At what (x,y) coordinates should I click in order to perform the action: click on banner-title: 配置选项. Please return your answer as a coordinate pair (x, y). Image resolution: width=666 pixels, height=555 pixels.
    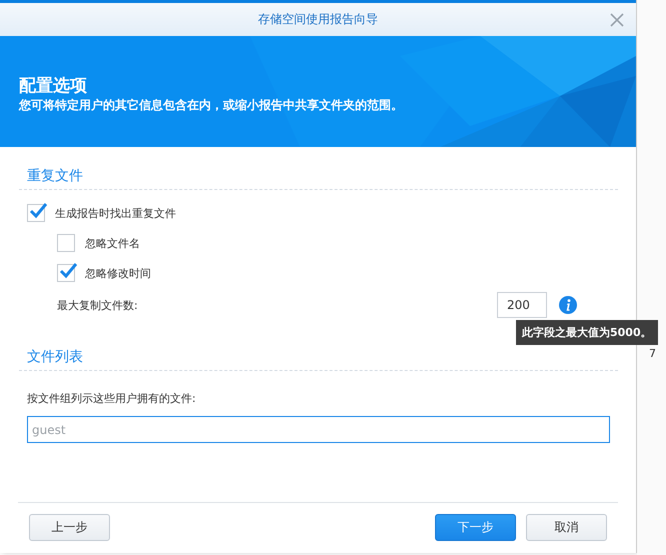
    Looking at the image, I should click on (53, 86).